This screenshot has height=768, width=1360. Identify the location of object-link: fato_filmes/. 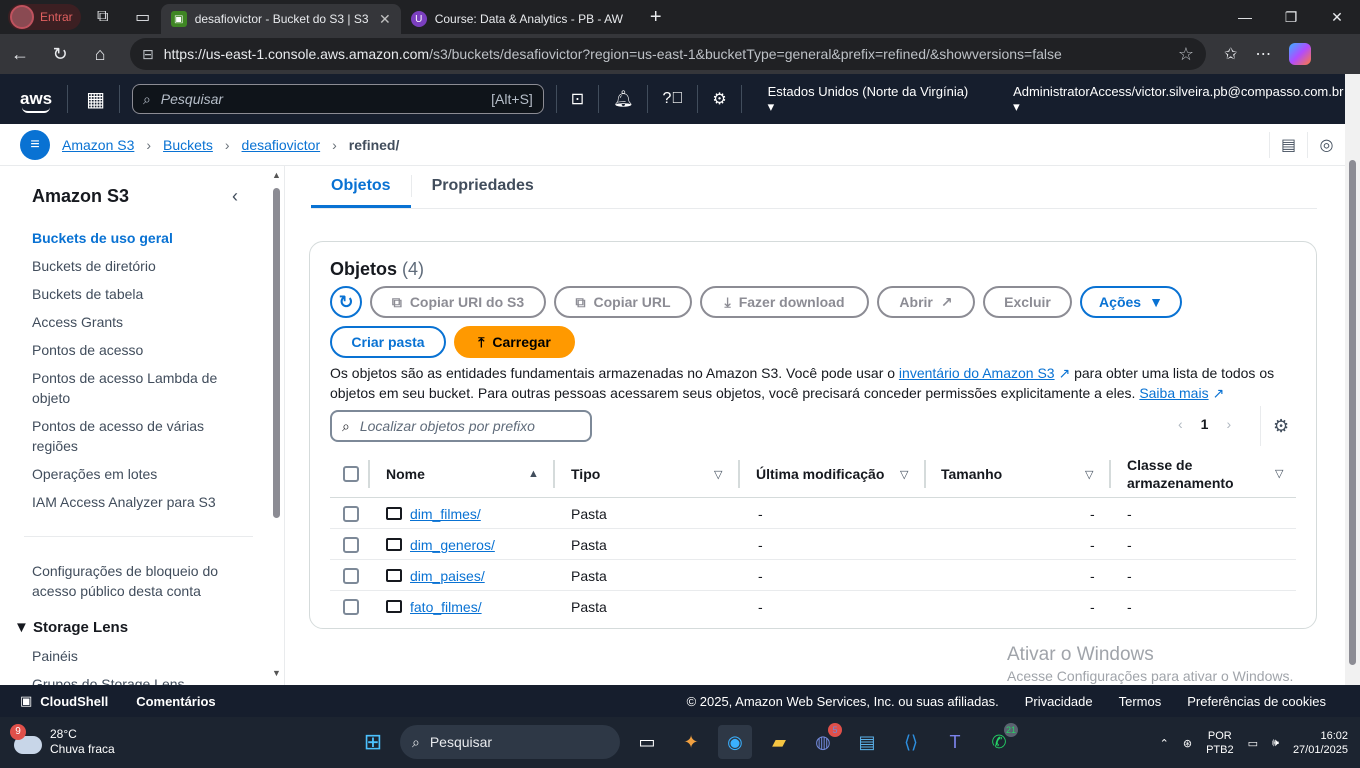
(446, 607).